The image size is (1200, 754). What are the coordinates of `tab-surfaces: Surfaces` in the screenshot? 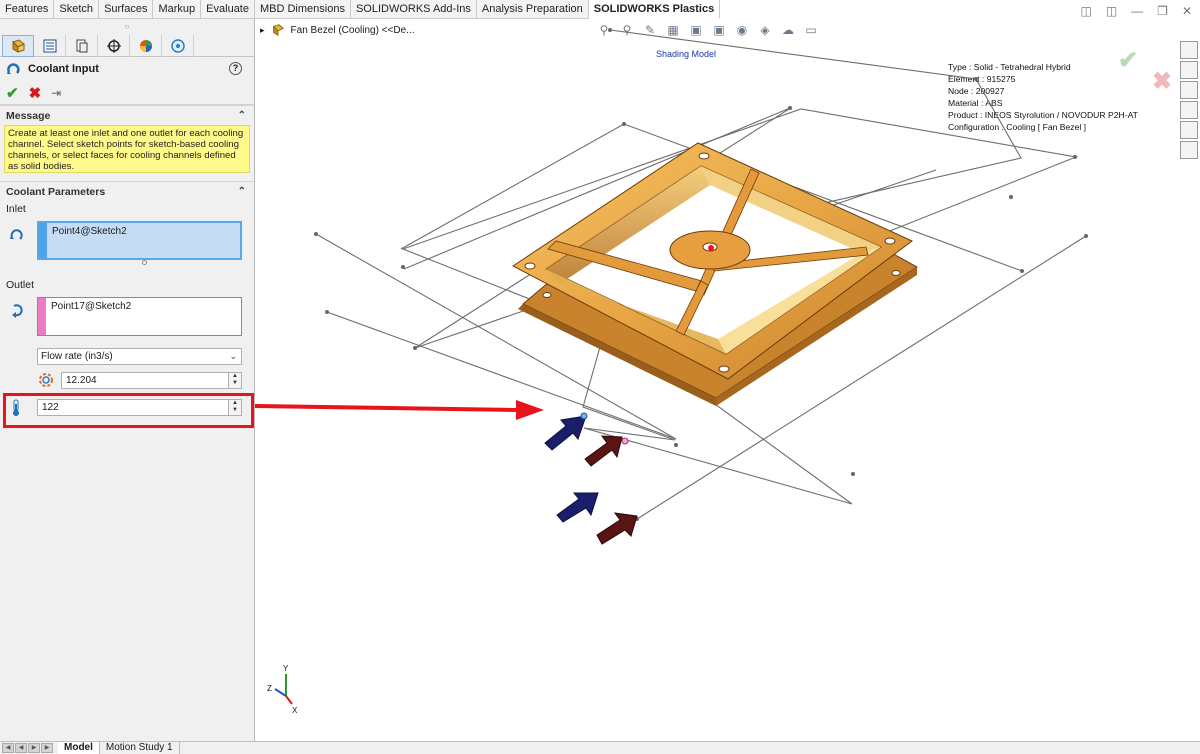 It's located at (126, 9).